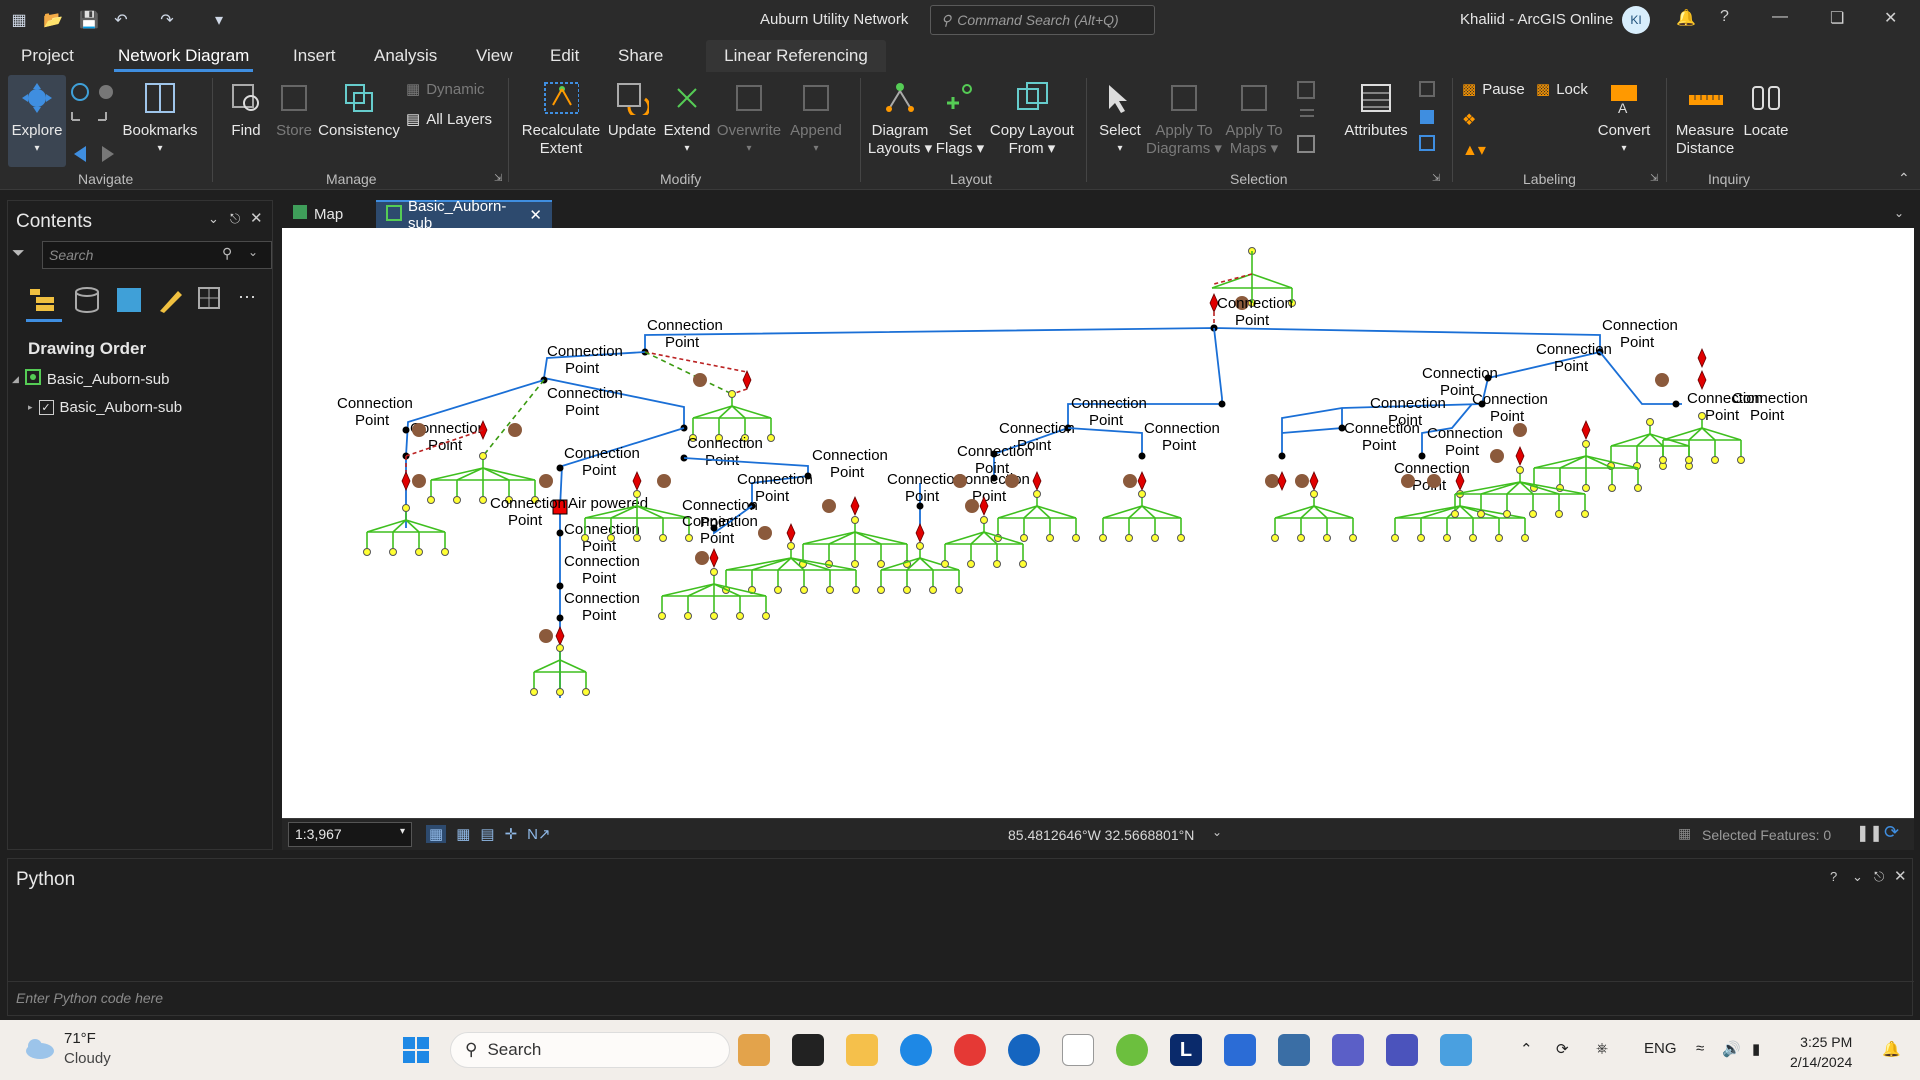 Image resolution: width=1920 pixels, height=1080 pixels. Describe the element at coordinates (961, 998) in the screenshot. I see `python-code-input: Enter Python code here` at that location.